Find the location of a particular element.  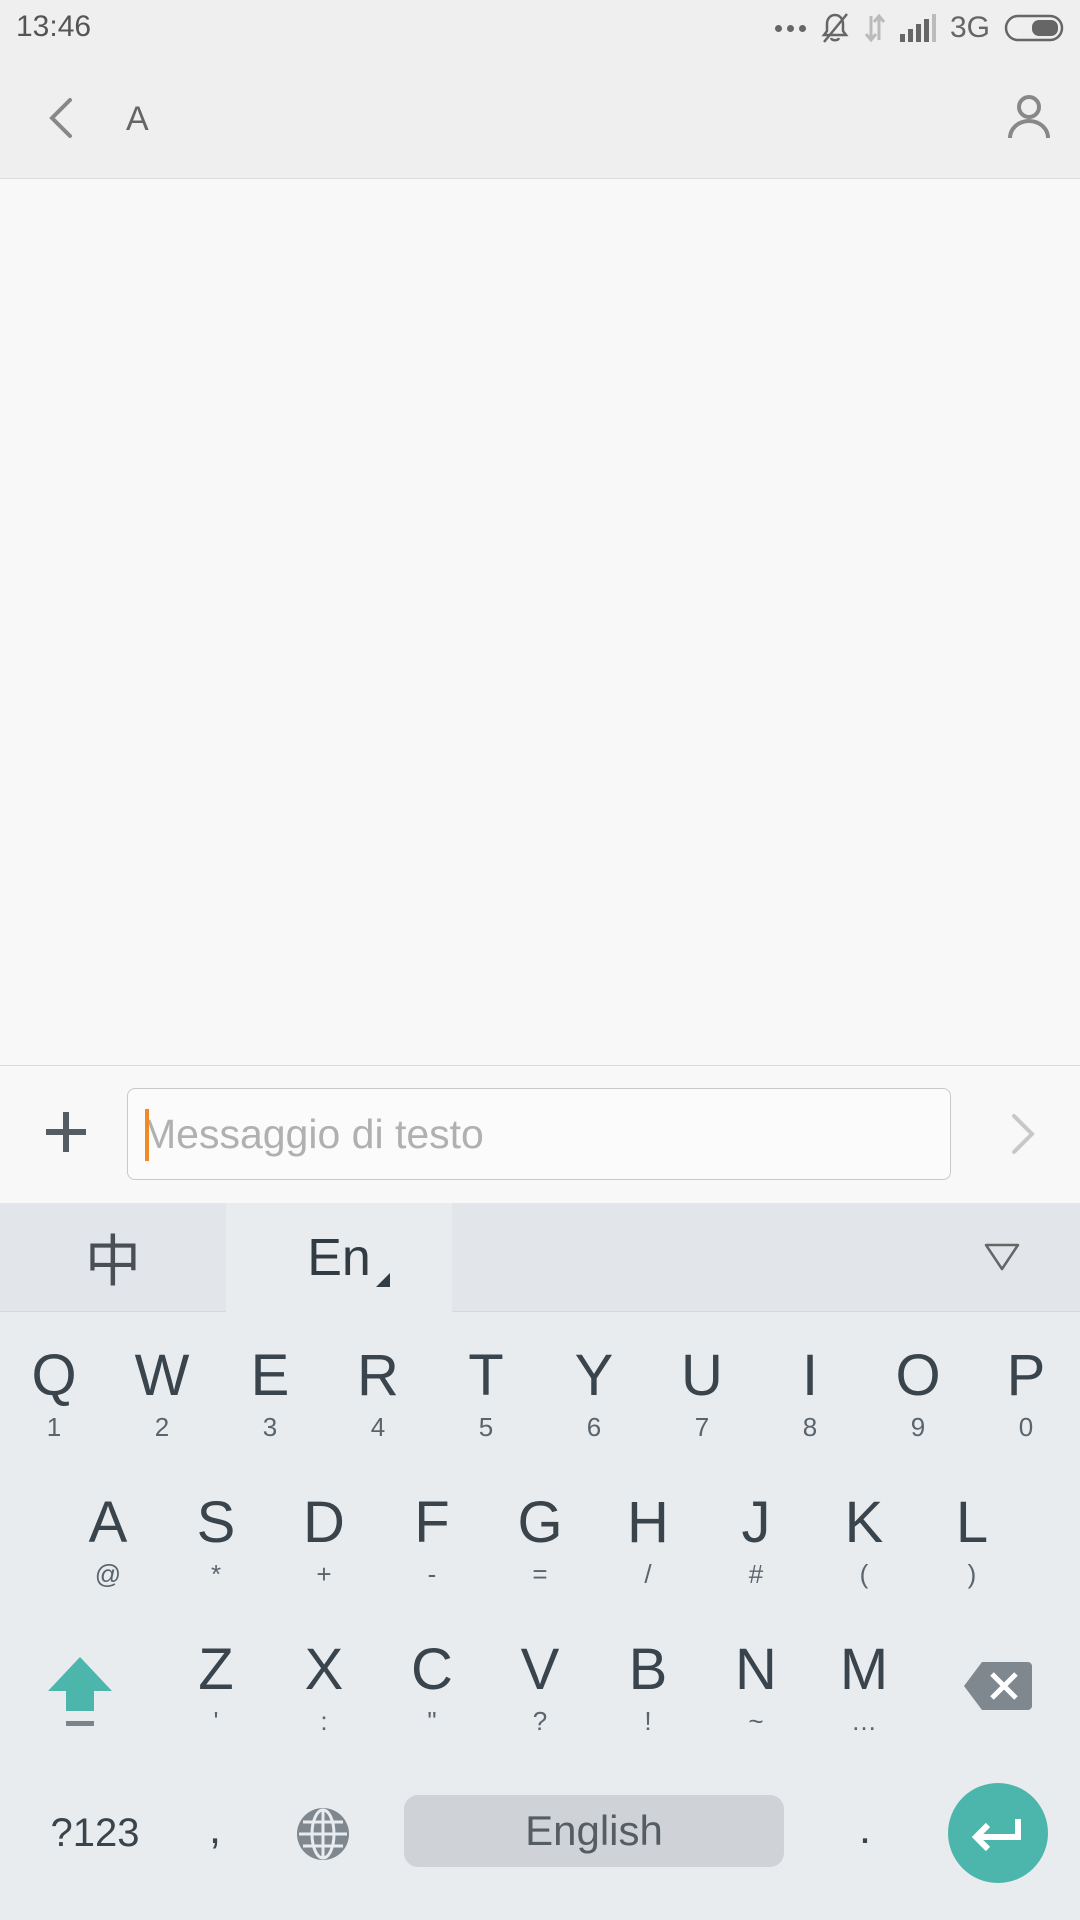

conversation-title: A is located at coordinates (137, 119).